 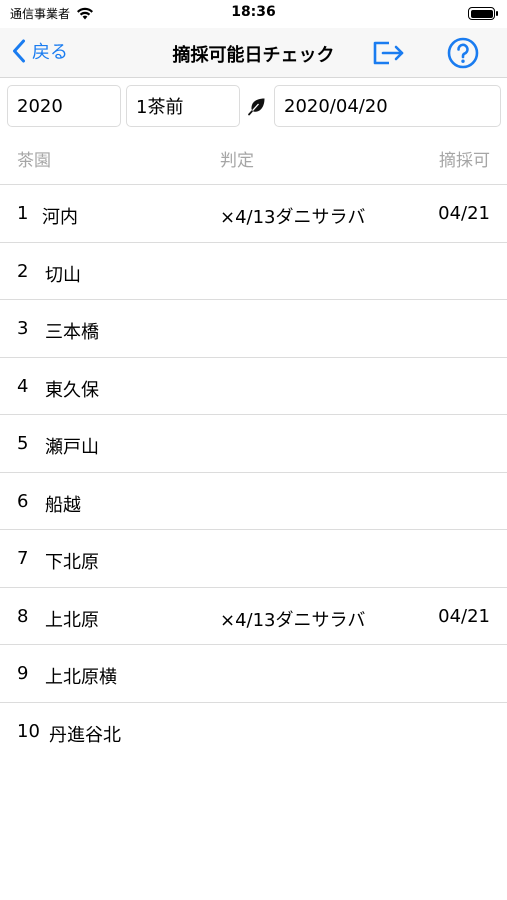 I want to click on table-row: 2 切山, so click(x=253, y=270).